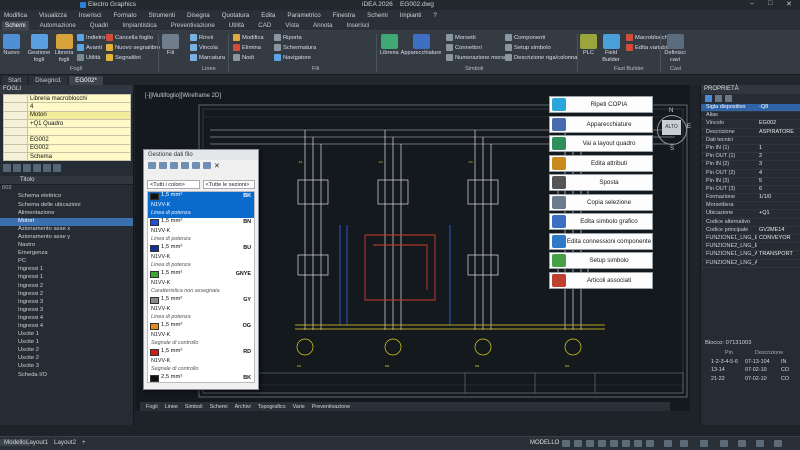  What do you see at coordinates (79, 132) in the screenshot?
I see `prop-value` at bounding box center [79, 132].